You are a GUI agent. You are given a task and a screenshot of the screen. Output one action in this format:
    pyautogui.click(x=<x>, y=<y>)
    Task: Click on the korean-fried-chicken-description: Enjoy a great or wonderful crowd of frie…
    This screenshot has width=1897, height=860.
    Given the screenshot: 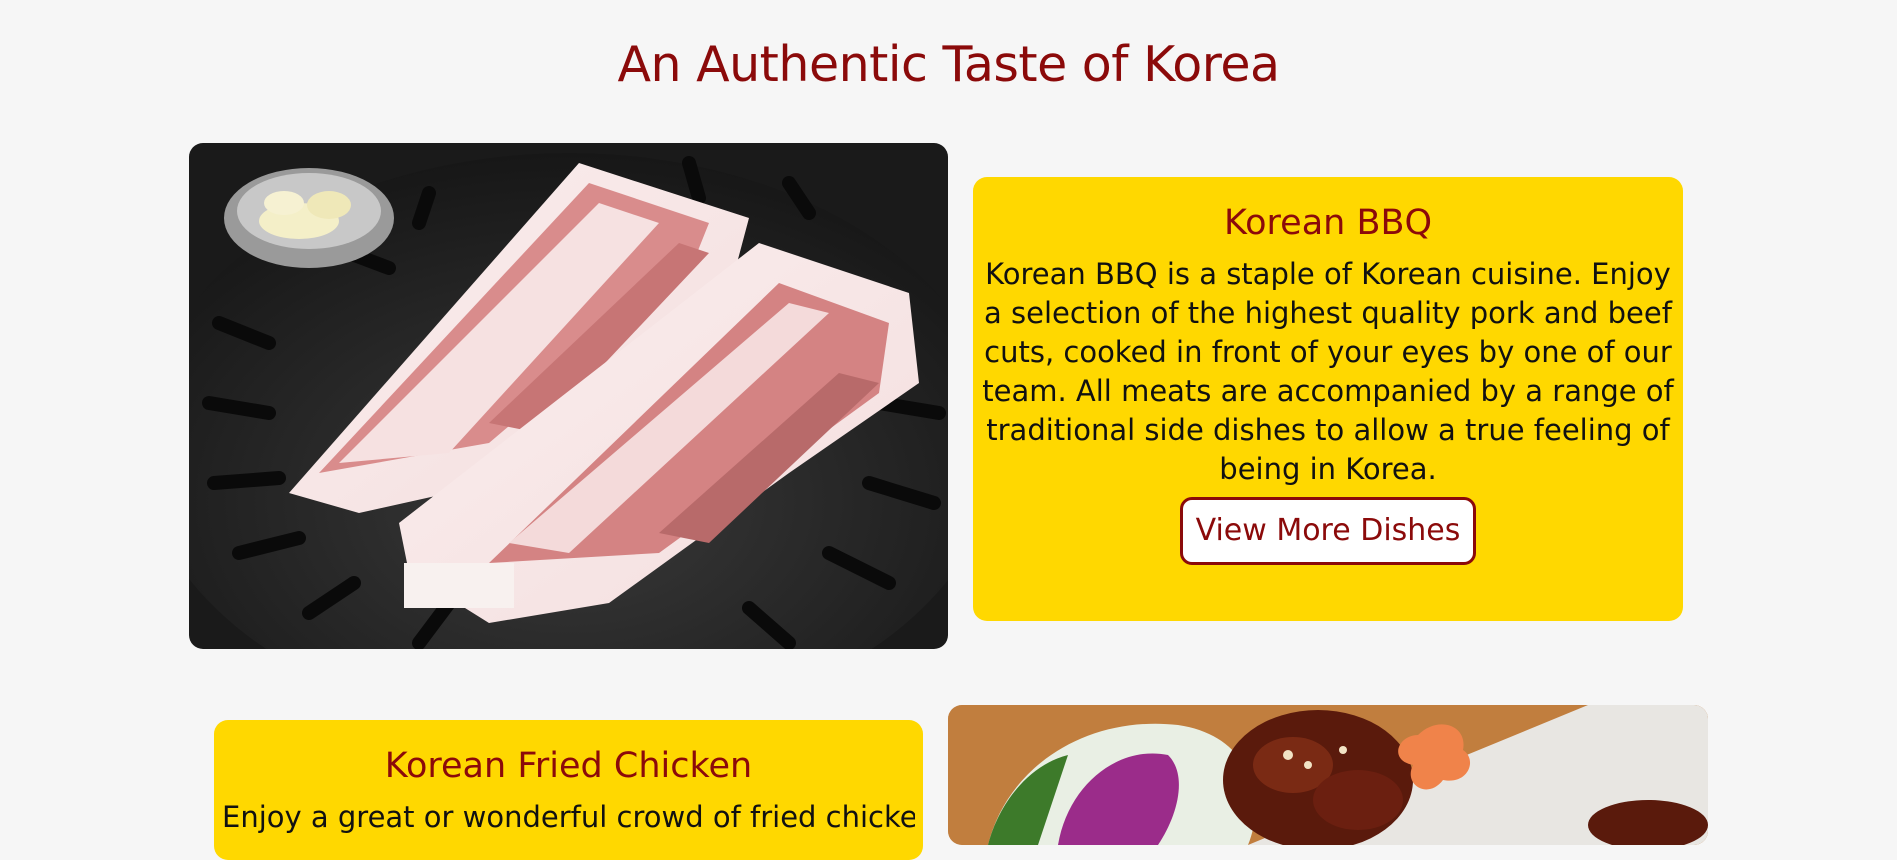 What is the action you would take?
    pyautogui.click(x=568, y=817)
    